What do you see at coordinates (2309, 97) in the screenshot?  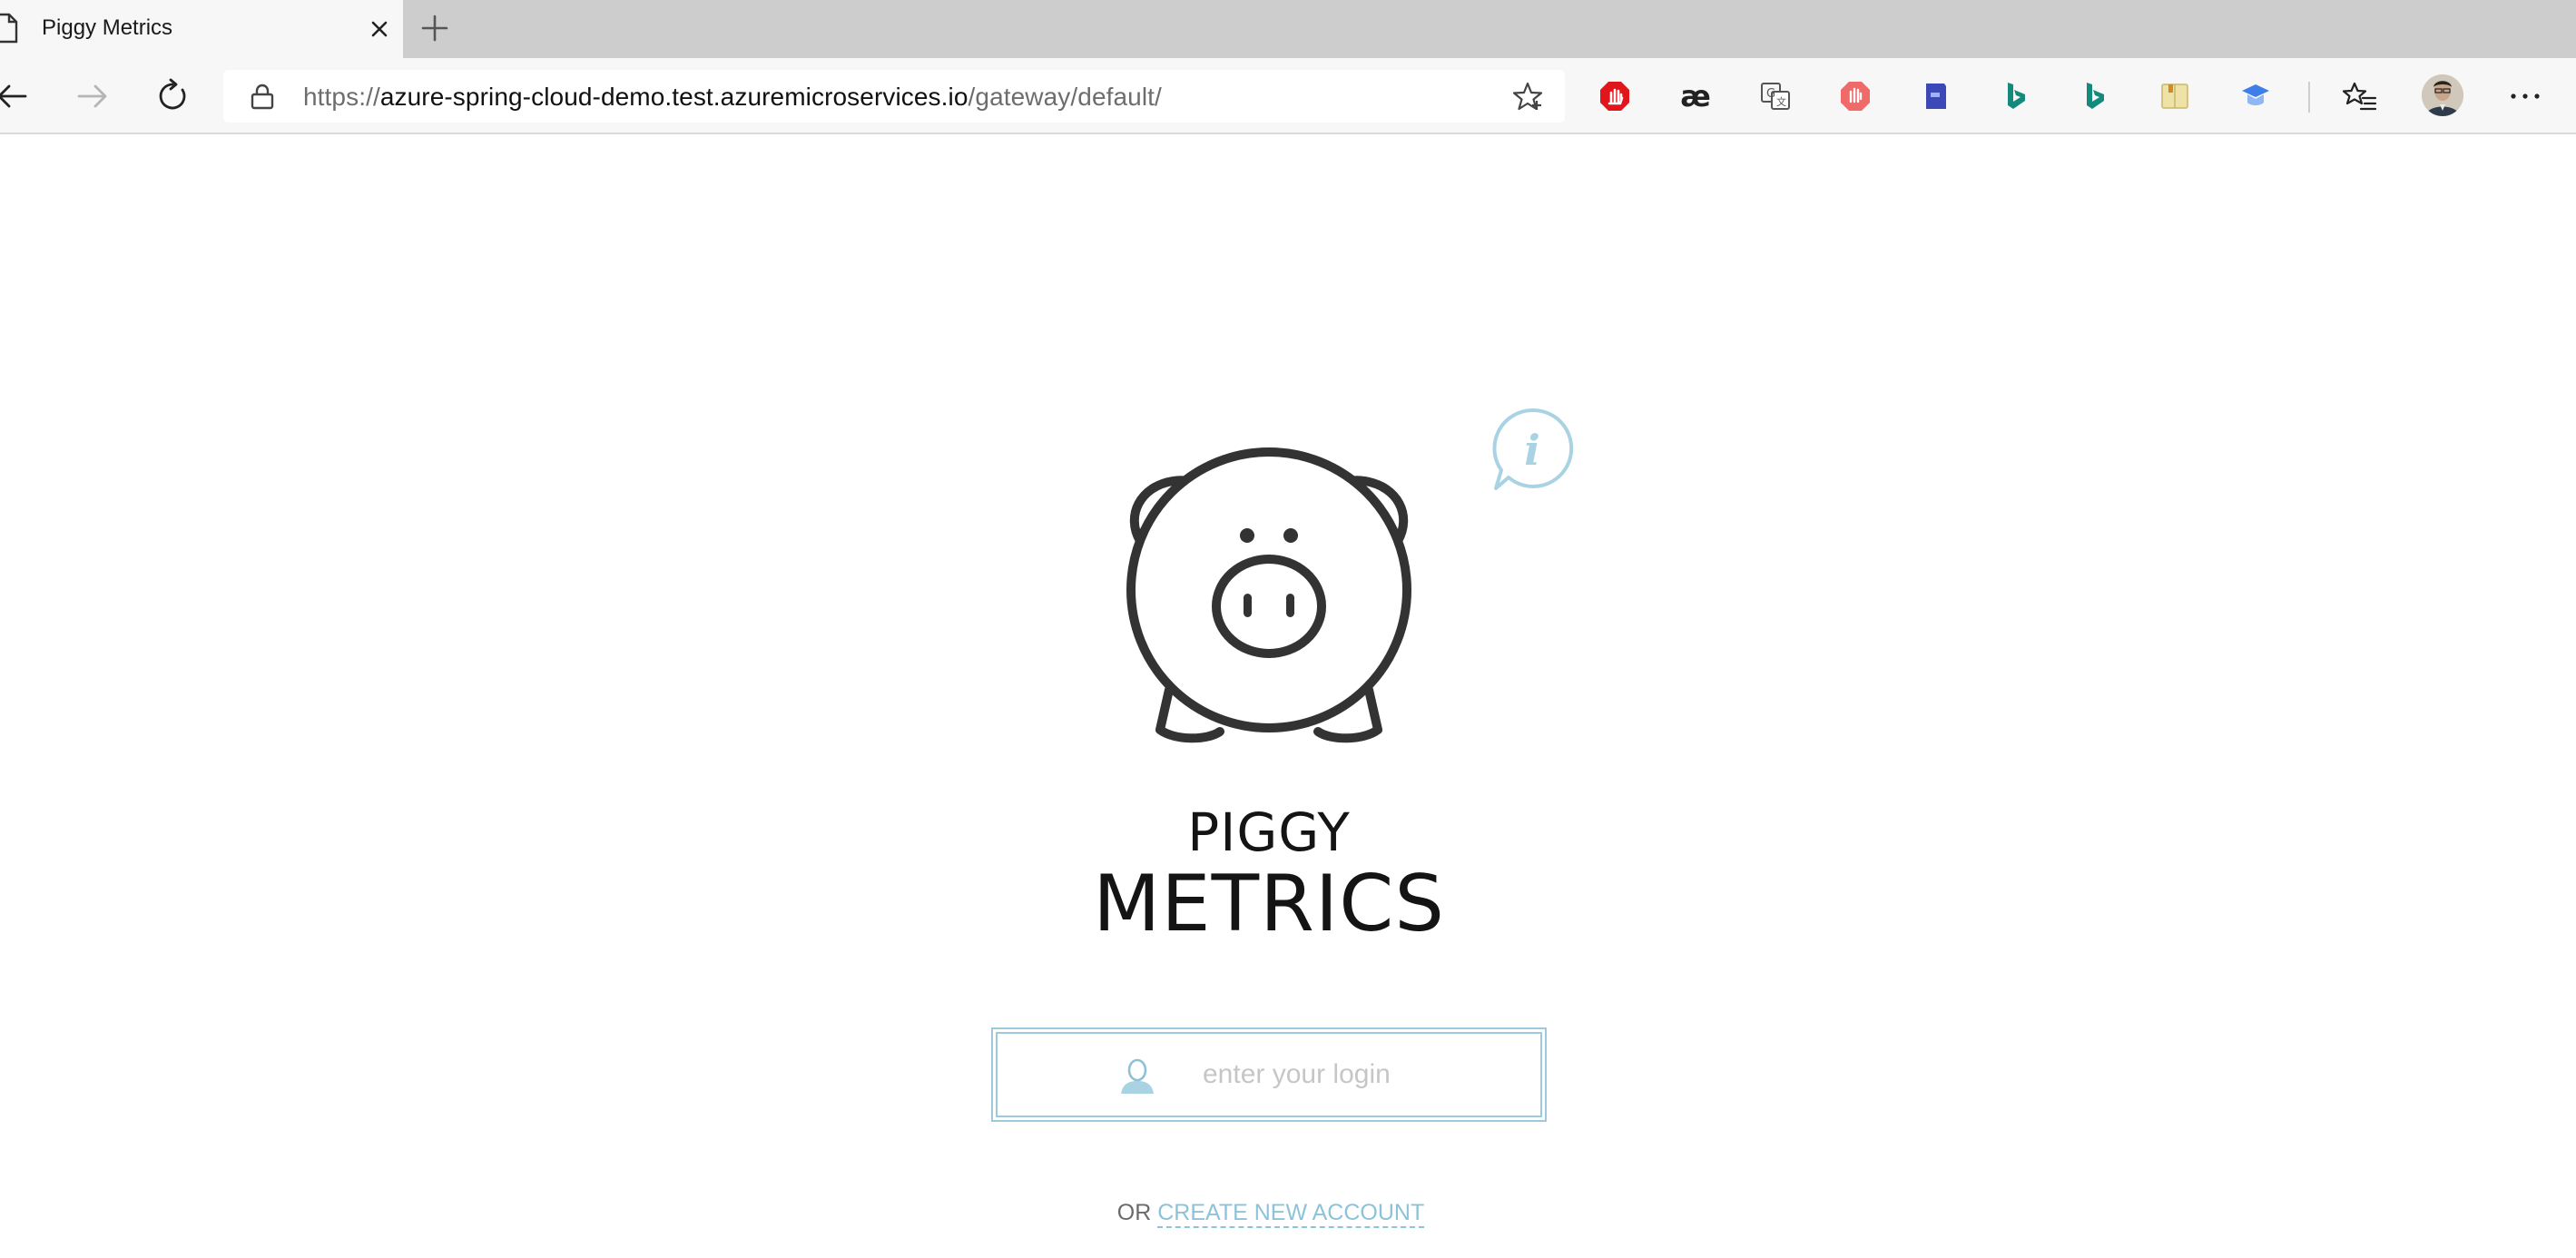 I see `toolbar-separator` at bounding box center [2309, 97].